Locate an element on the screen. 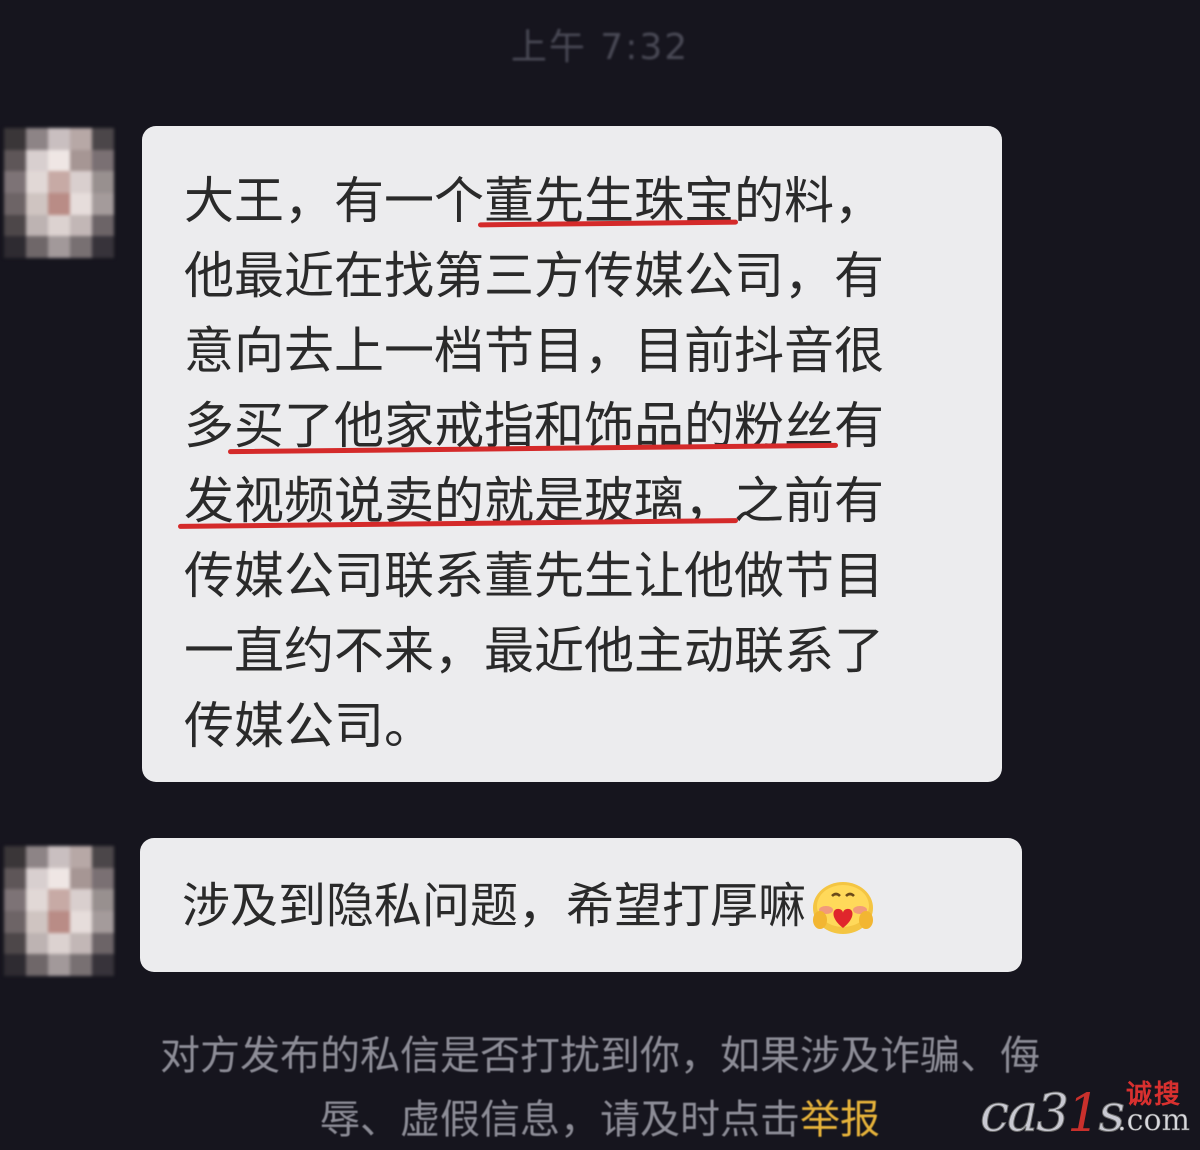 The image size is (1200, 1150). highlighted-text: 发视频说卖的就是玻璃， is located at coordinates (459, 501).